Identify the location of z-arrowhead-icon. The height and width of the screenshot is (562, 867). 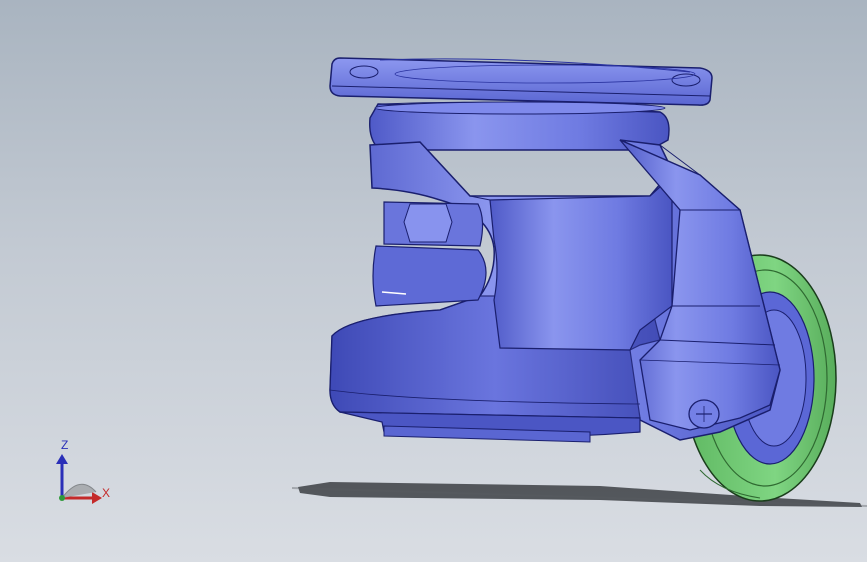
(62, 459).